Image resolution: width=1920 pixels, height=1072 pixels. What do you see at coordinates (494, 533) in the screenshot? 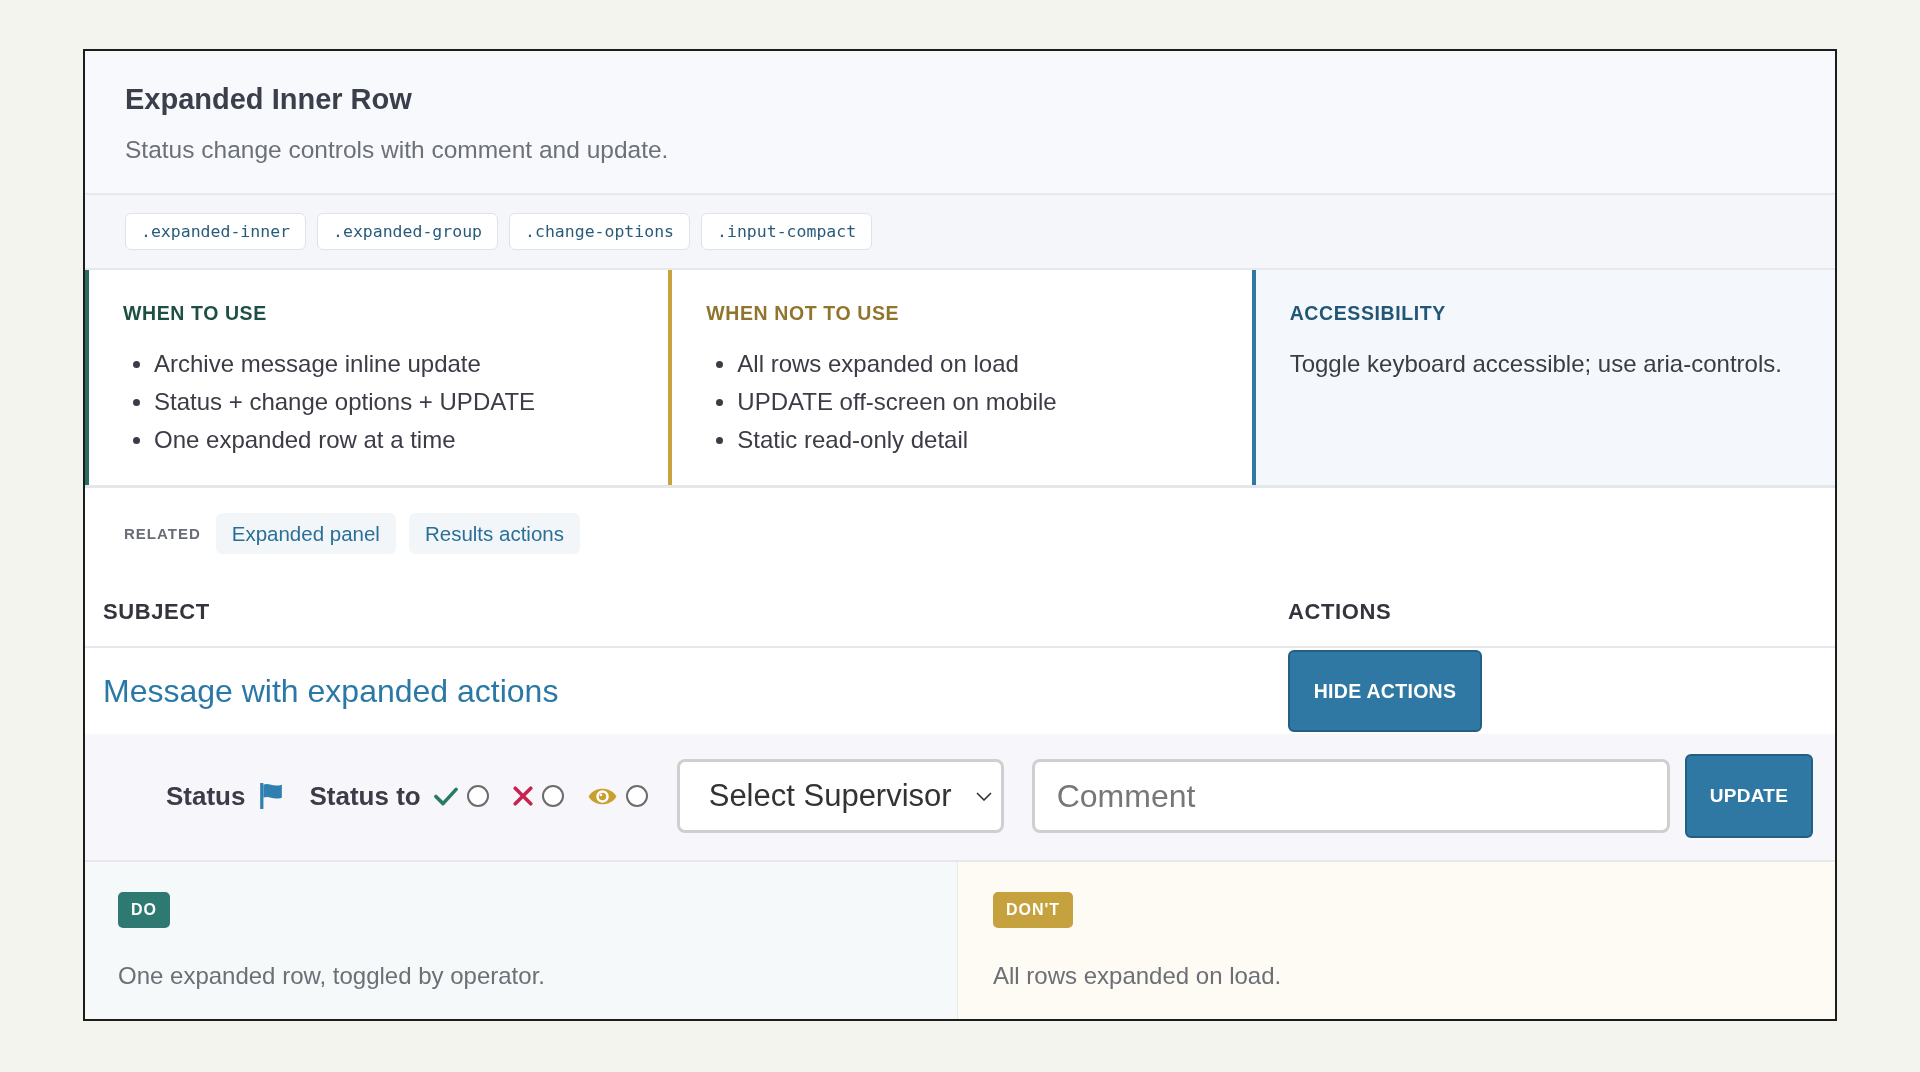
I see `related-link: Results actions` at bounding box center [494, 533].